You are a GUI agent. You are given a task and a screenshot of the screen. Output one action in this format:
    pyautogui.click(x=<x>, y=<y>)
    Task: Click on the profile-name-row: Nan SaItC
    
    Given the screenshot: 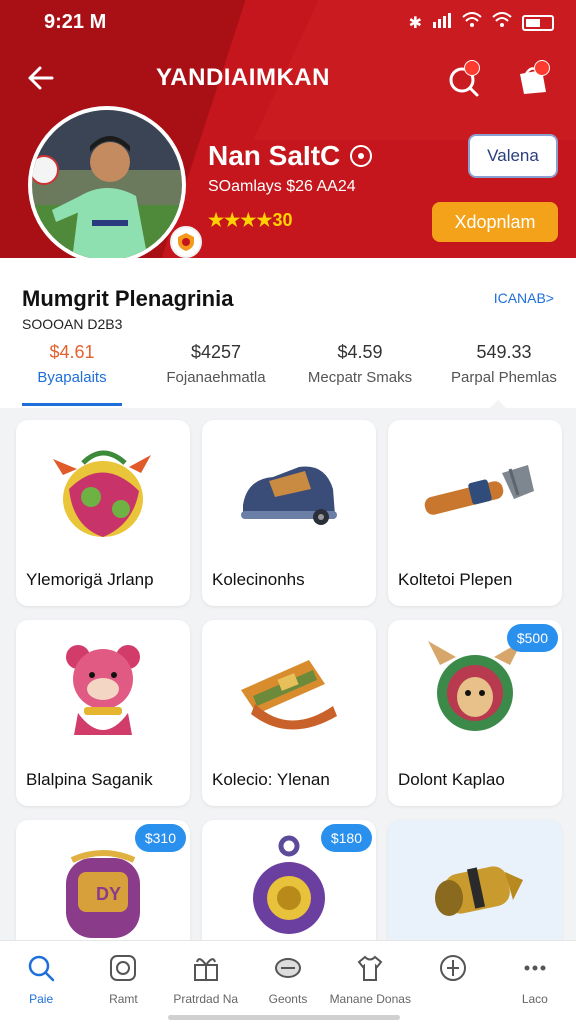 What is the action you would take?
    pyautogui.click(x=290, y=156)
    